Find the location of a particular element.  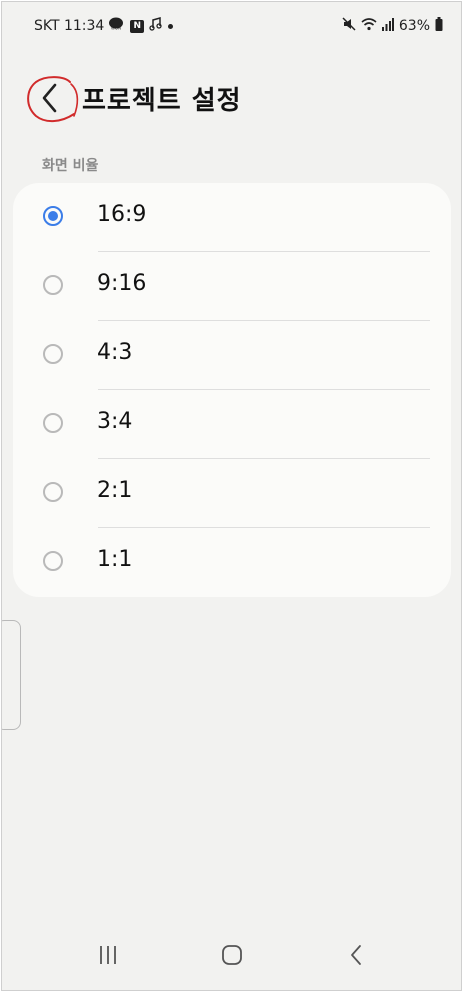

option-9-16: 9:16 is located at coordinates (232, 286).